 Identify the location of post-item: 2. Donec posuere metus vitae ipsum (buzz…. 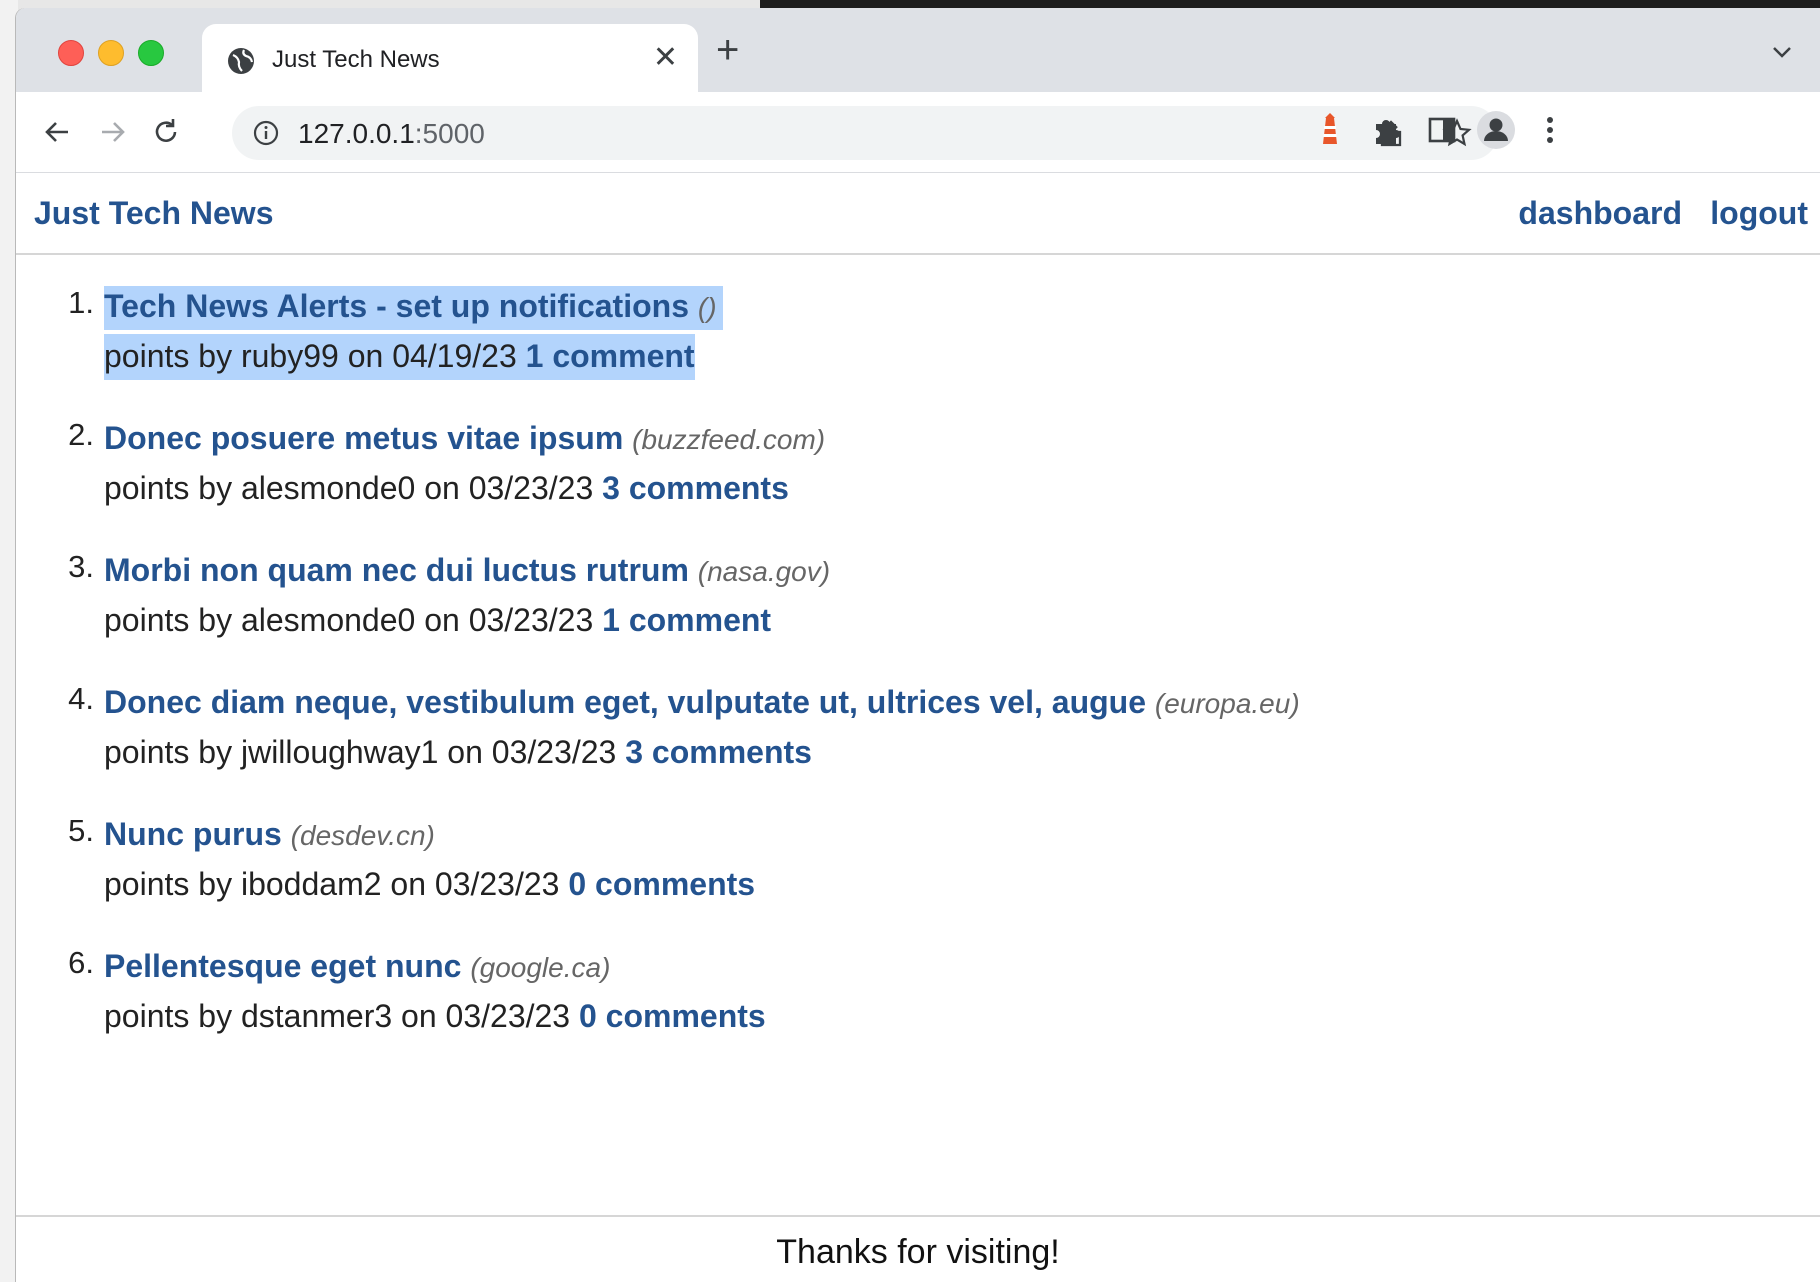
(886, 483).